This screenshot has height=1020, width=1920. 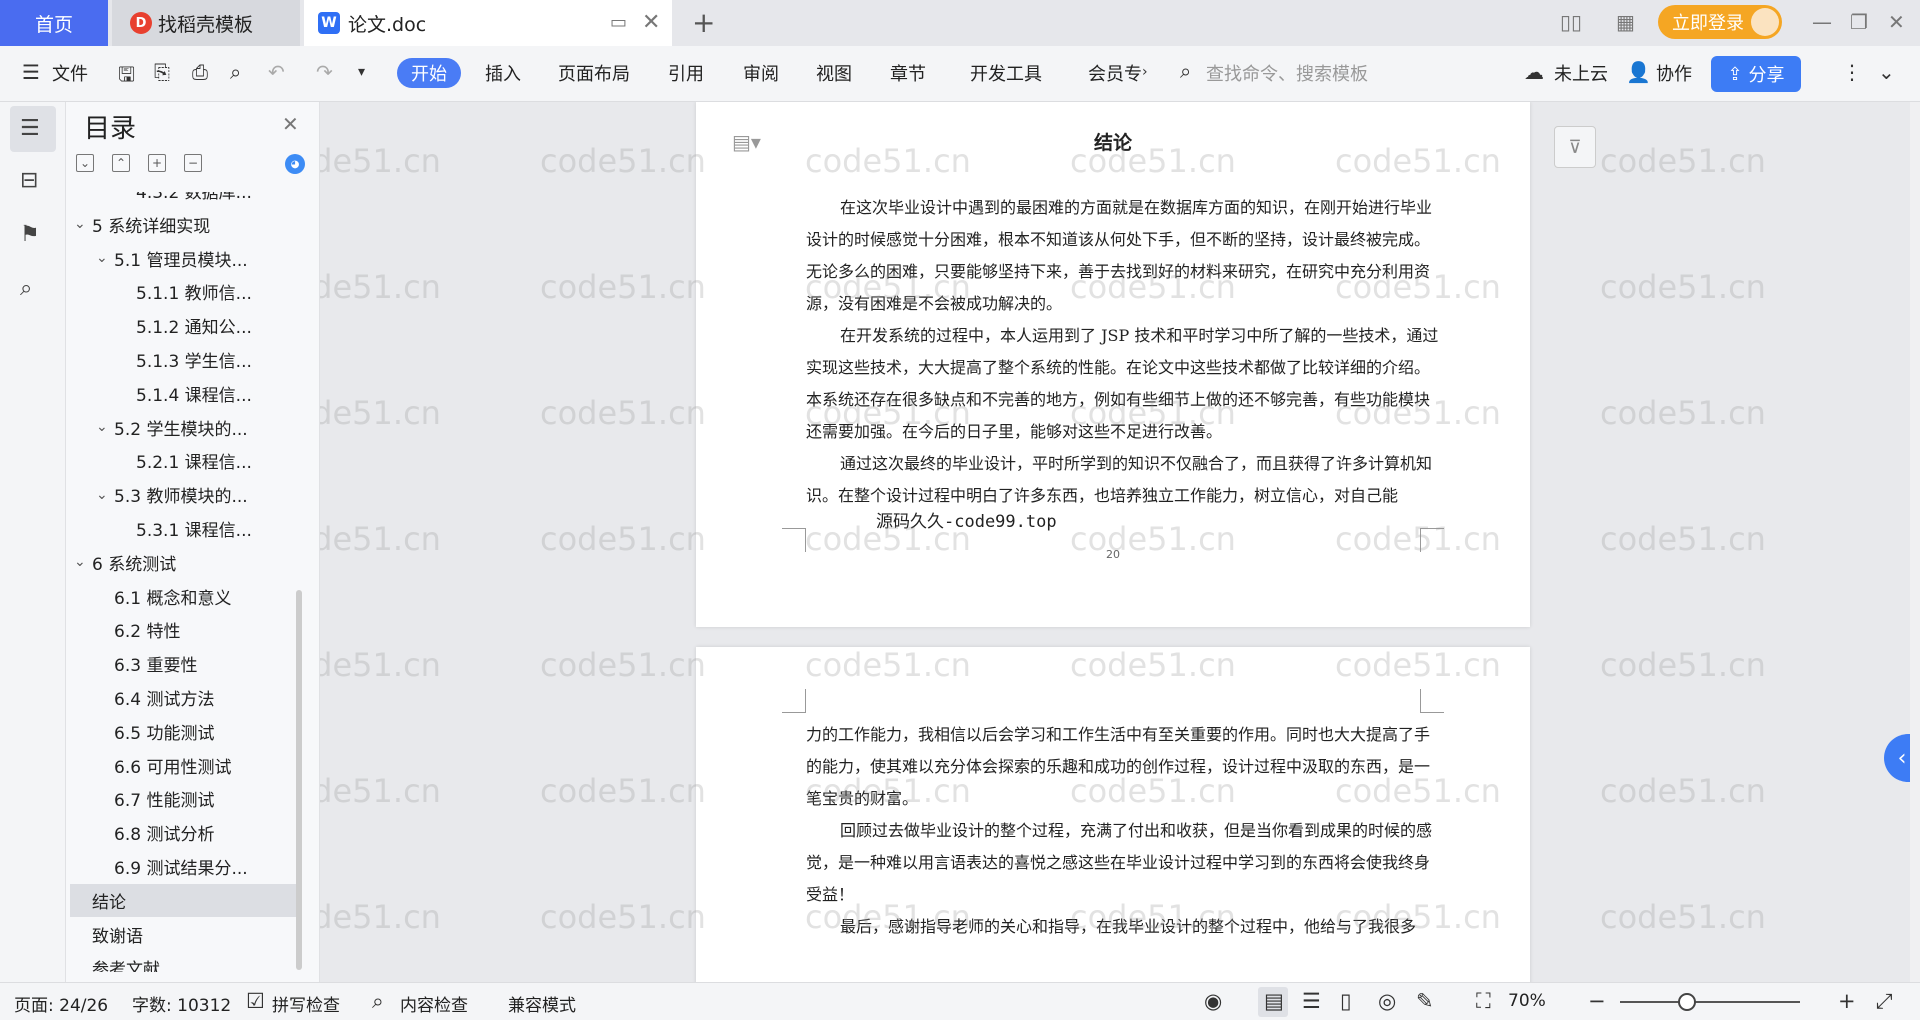 I want to click on content-check-button: 内容检查, so click(x=434, y=1003).